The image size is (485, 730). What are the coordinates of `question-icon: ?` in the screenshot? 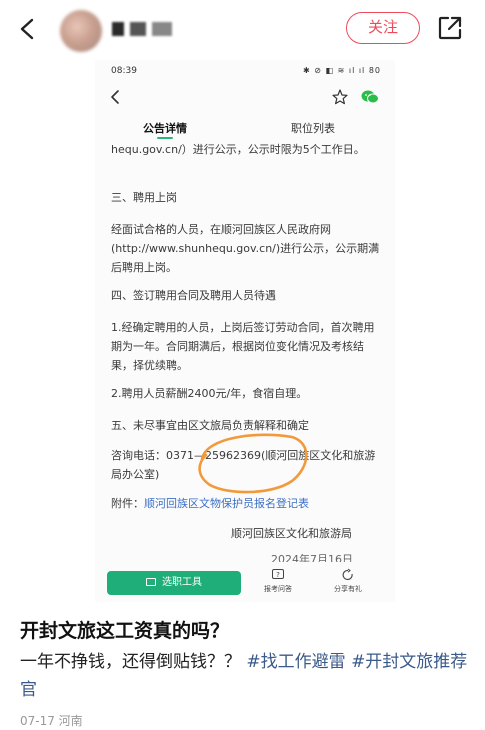 It's located at (278, 574).